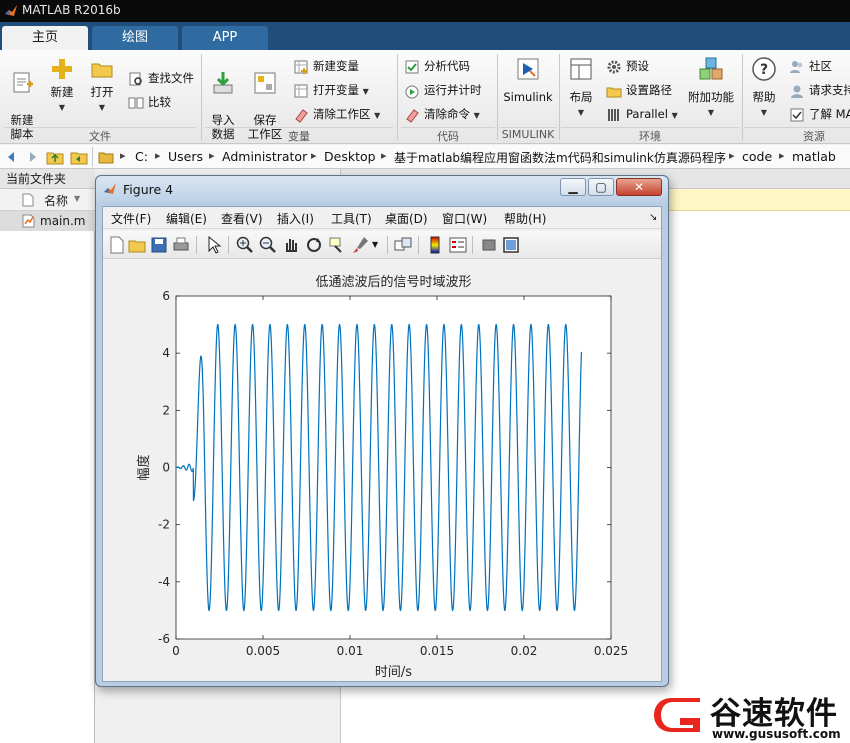 The image size is (850, 743). What do you see at coordinates (331, 90) in the screenshot?
I see `open-variable-button: 打开变量 ▼` at bounding box center [331, 90].